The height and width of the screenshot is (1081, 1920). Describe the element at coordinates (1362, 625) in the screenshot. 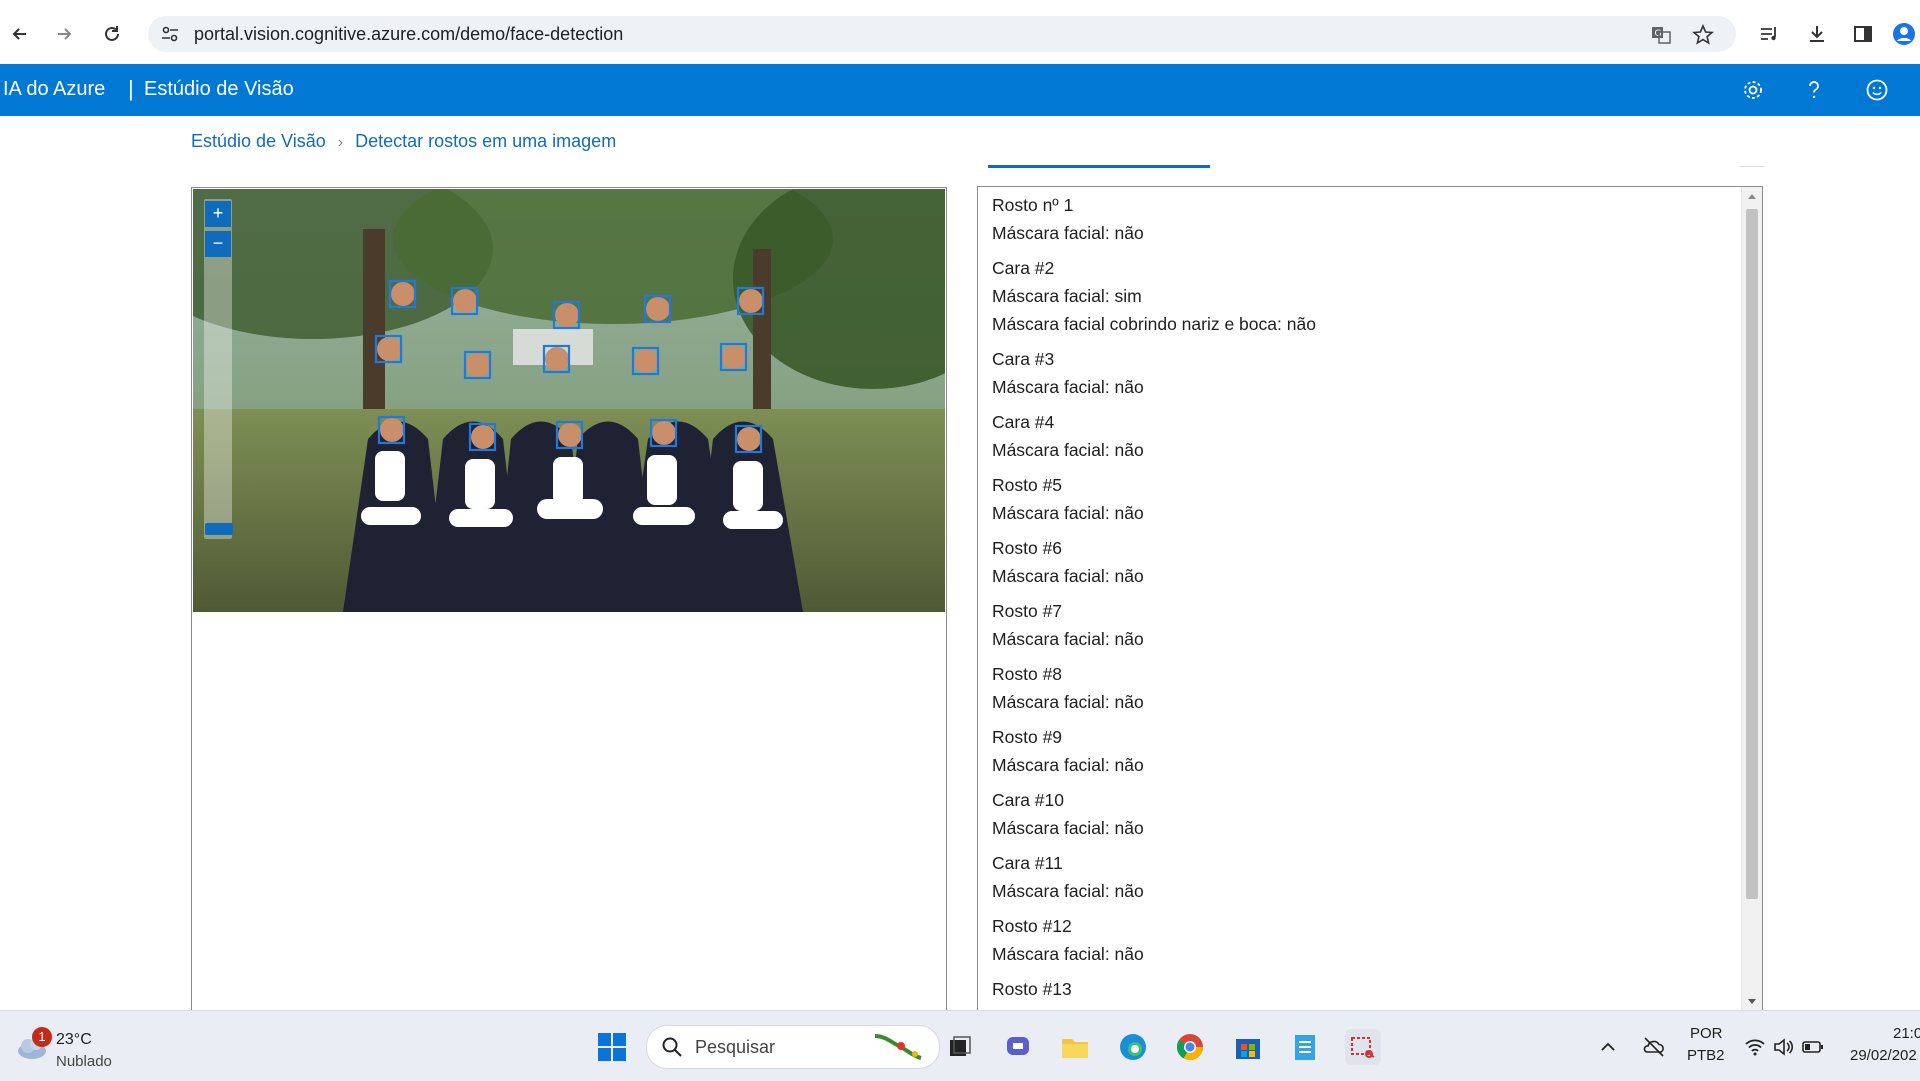

I see `face-result-item: Rosto #7 Máscara facial: não` at that location.